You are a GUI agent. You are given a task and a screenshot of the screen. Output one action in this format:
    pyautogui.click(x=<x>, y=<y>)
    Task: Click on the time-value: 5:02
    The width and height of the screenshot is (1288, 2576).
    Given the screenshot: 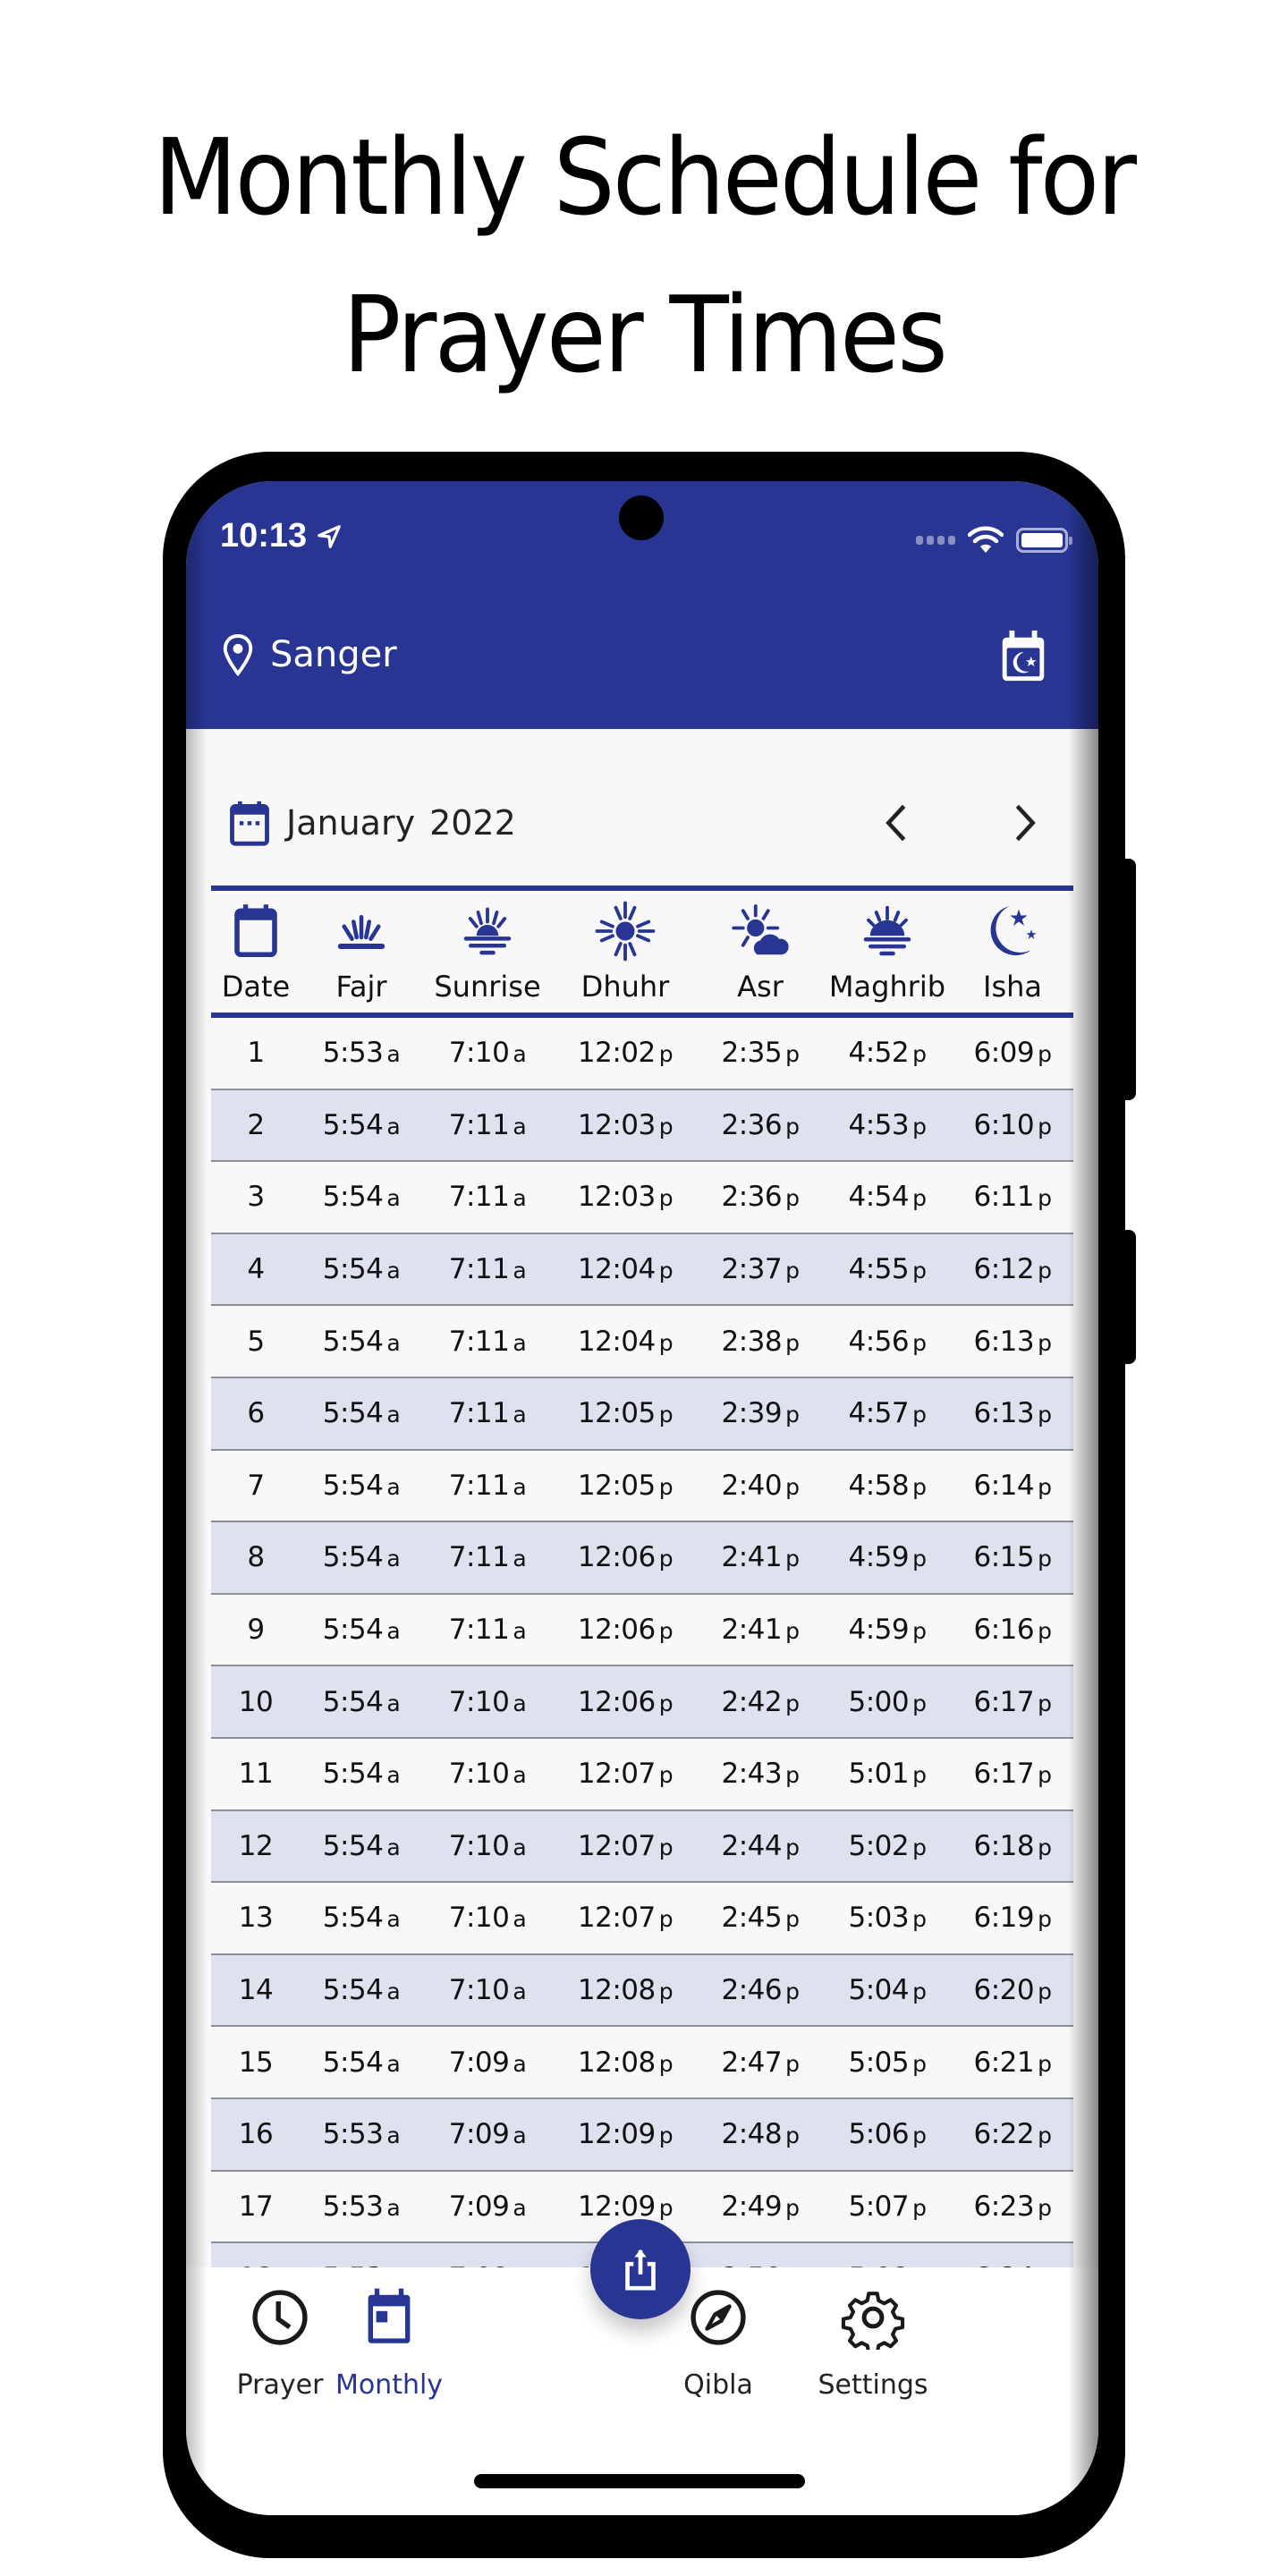 What is the action you would take?
    pyautogui.click(x=879, y=1845)
    